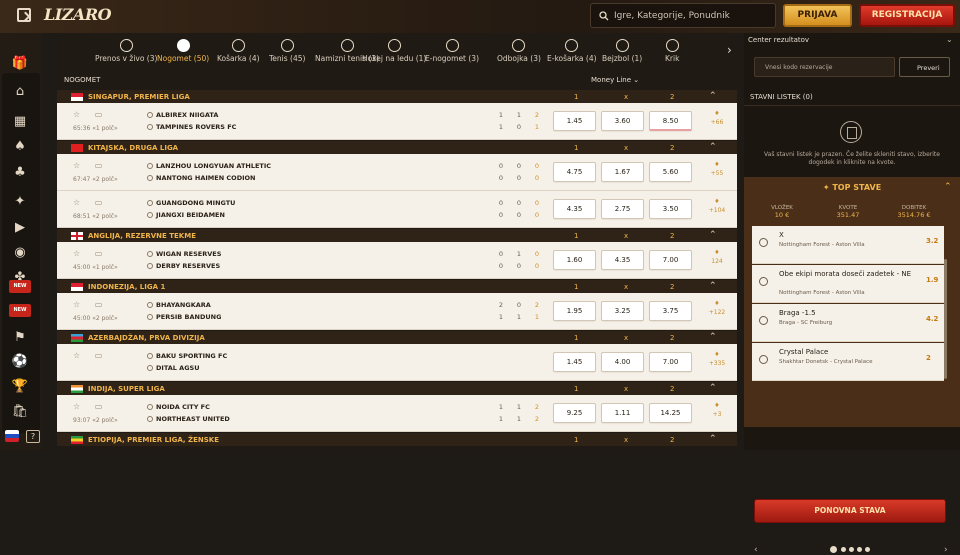 The height and width of the screenshot is (555, 960). I want to click on more-markets-count: +66, so click(717, 122).